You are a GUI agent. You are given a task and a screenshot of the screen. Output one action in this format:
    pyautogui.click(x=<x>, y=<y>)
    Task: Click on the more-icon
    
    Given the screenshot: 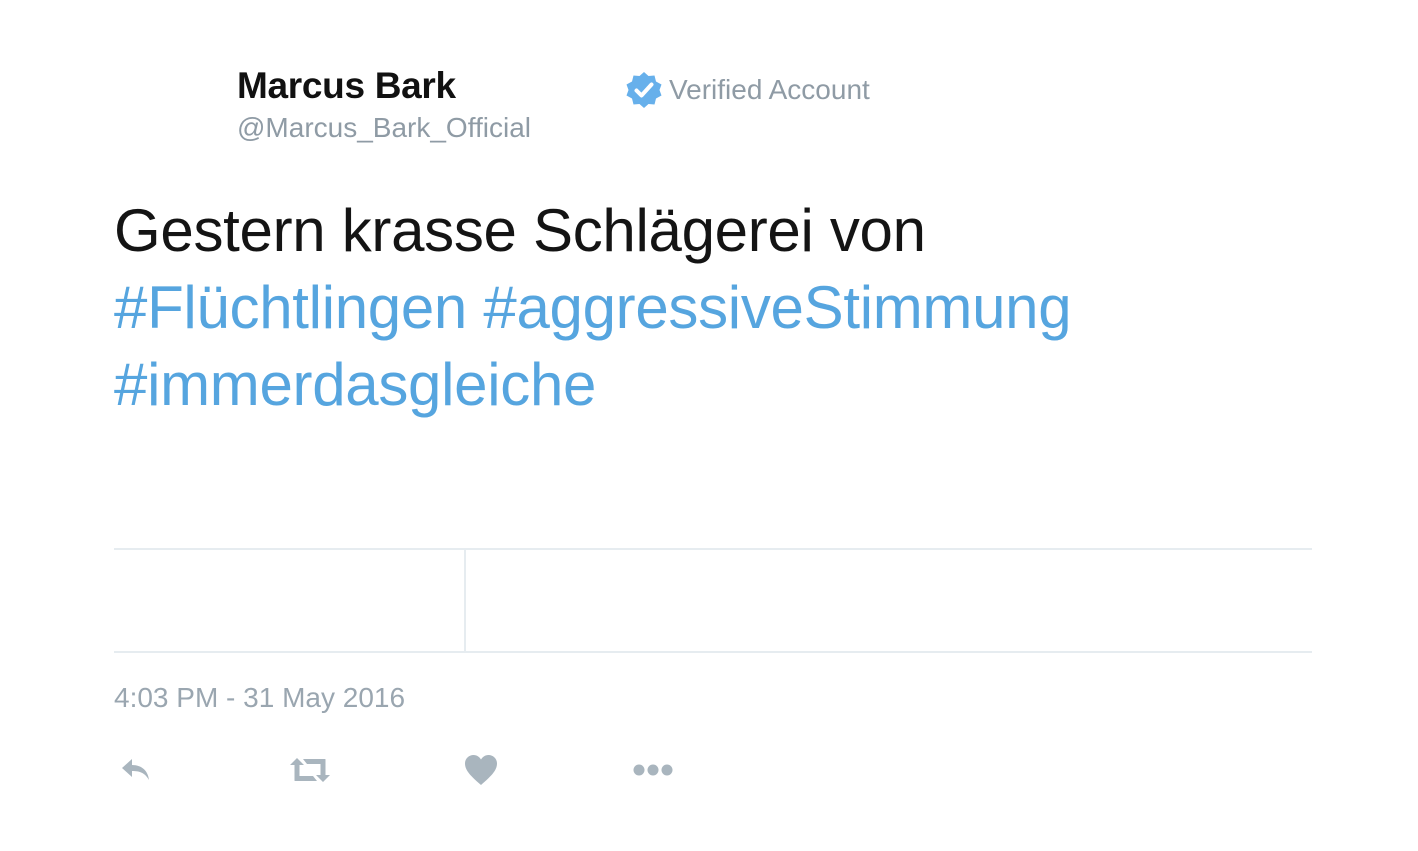 What is the action you would take?
    pyautogui.click(x=653, y=770)
    